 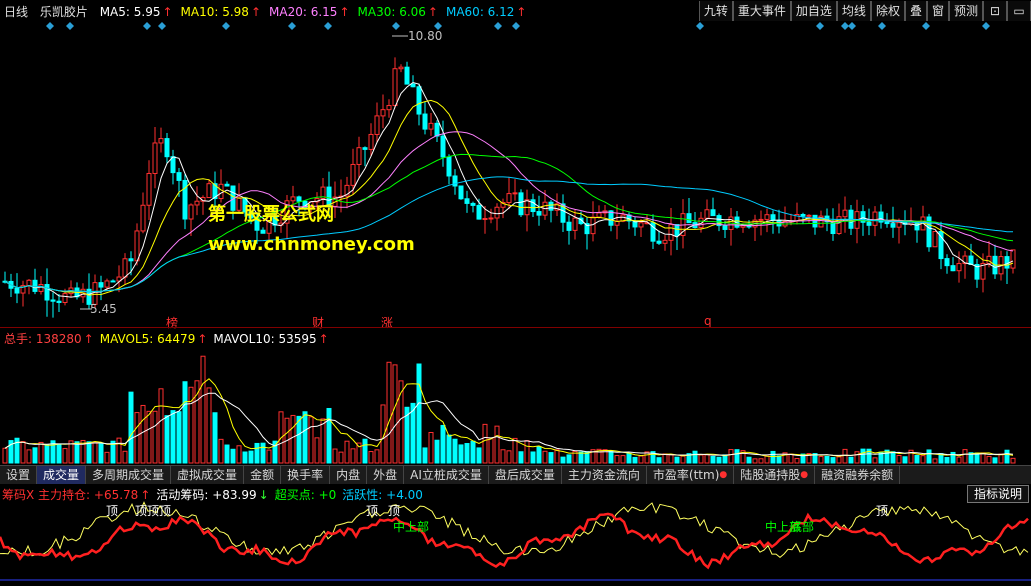 What do you see at coordinates (16, 12) in the screenshot?
I see `period-label: 日线` at bounding box center [16, 12].